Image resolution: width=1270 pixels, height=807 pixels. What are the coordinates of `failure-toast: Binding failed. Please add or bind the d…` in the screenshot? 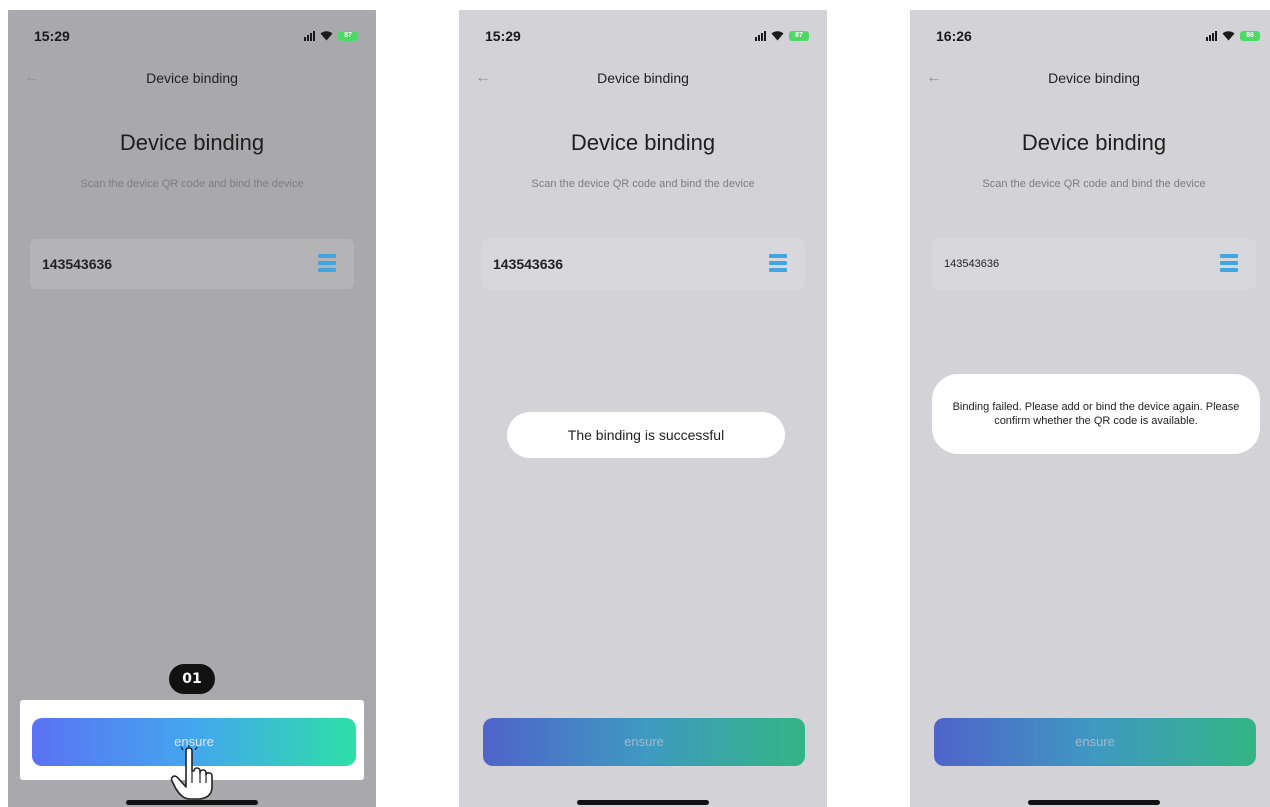 It's located at (1096, 414).